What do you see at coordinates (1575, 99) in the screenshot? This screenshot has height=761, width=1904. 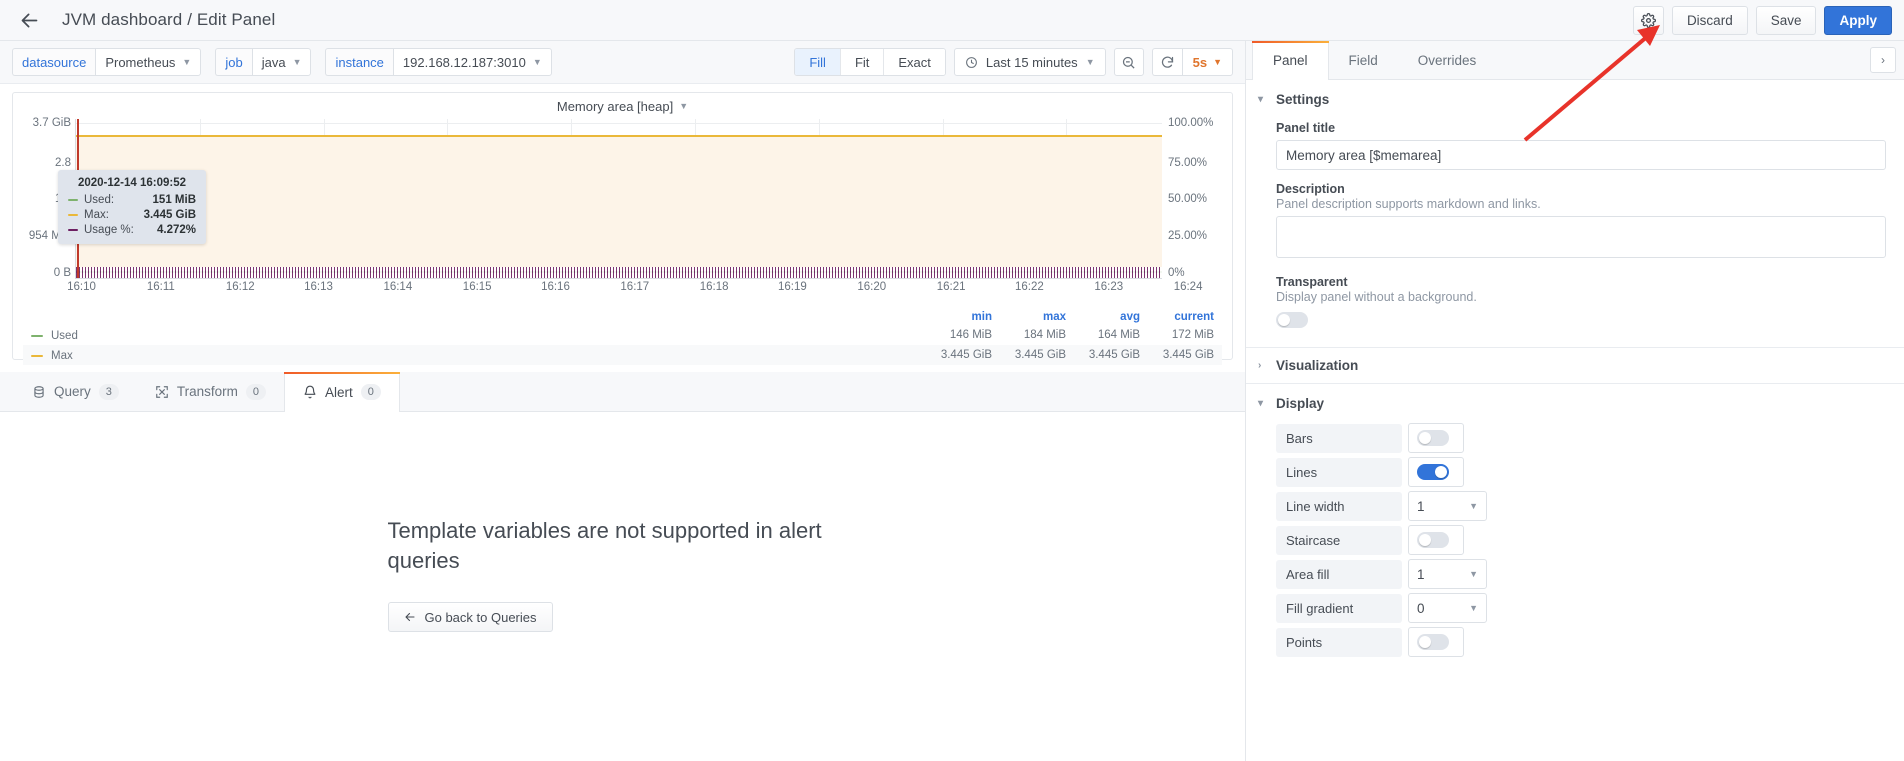 I see `settings-section-header: ▾ Settings` at bounding box center [1575, 99].